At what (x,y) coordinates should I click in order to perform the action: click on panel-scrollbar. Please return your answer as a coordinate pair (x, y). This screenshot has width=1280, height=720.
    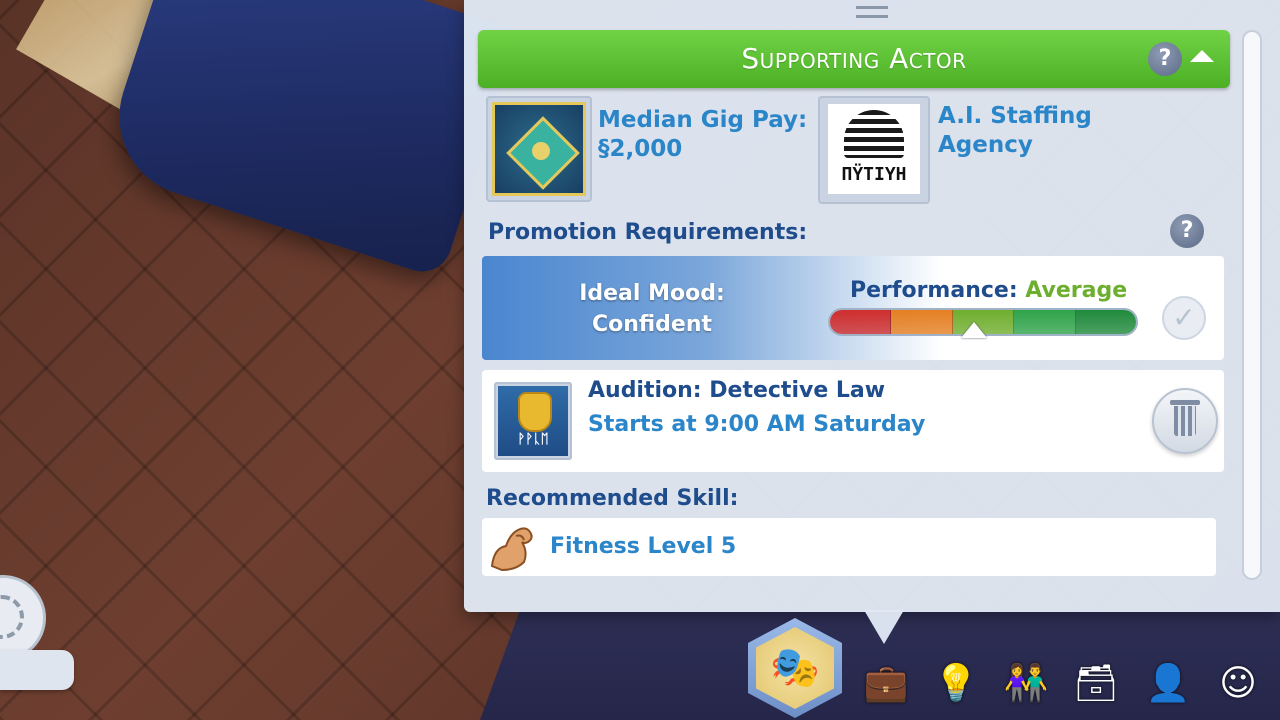
    Looking at the image, I should click on (1252, 305).